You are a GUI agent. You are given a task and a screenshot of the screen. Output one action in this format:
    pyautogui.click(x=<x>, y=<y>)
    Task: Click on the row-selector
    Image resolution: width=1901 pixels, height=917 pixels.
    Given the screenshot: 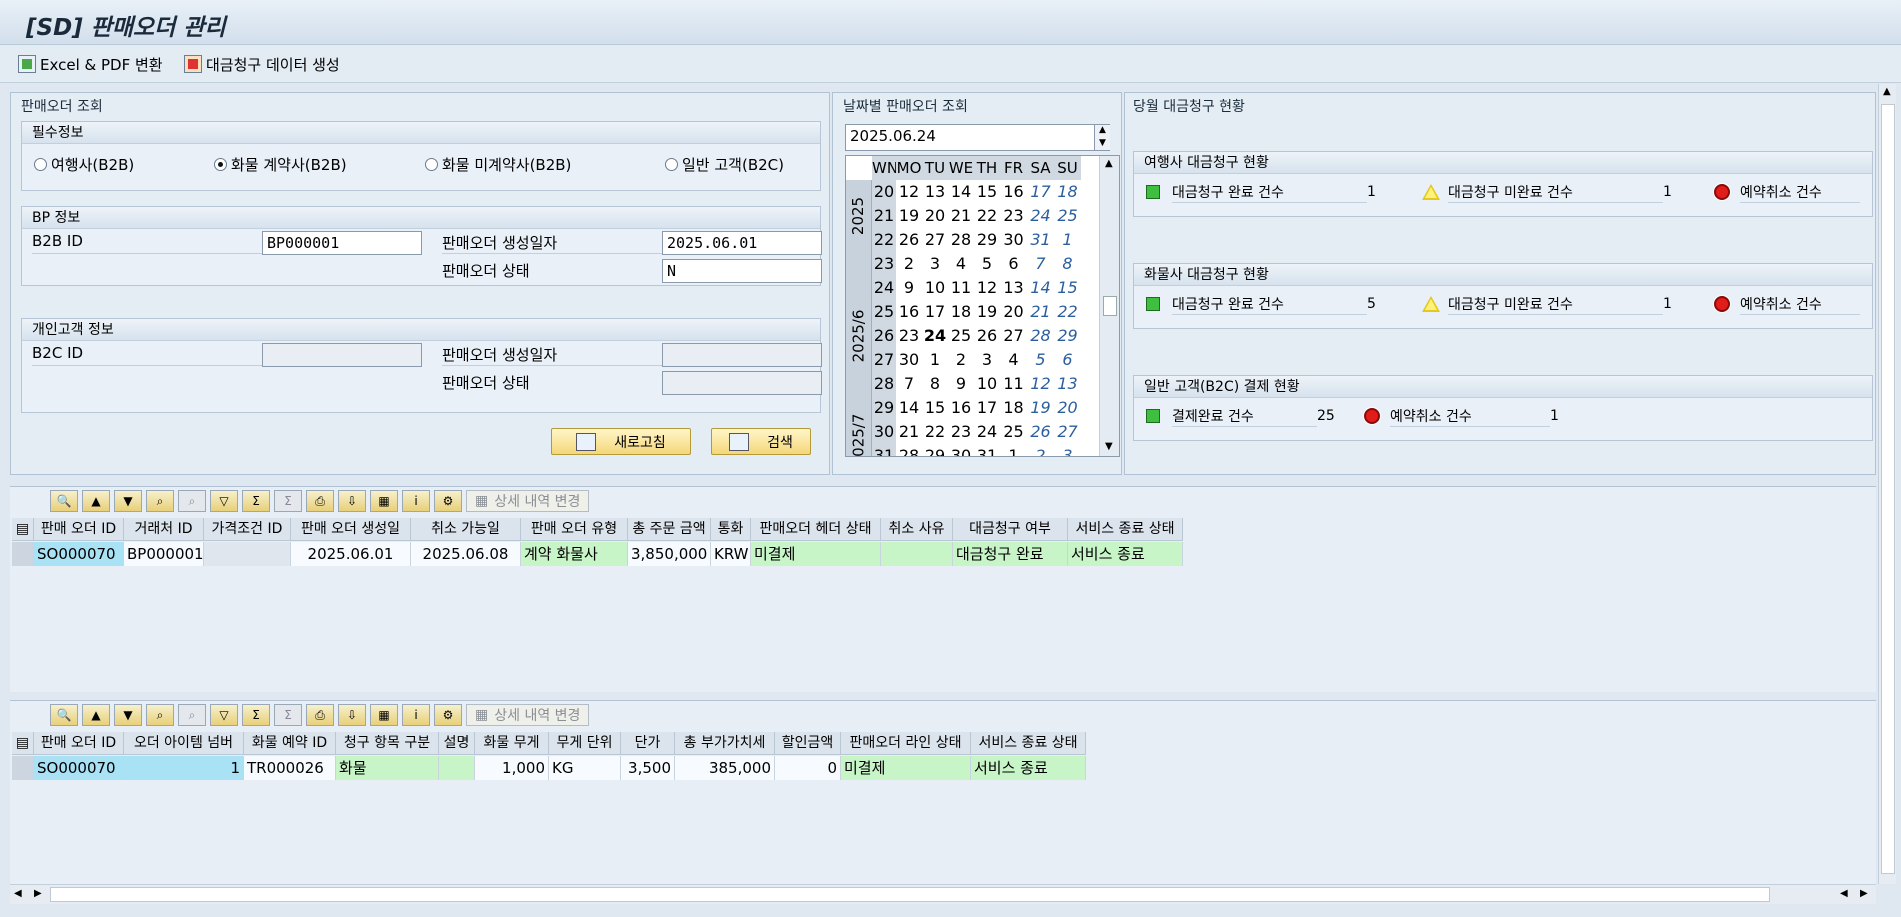 What is the action you would take?
    pyautogui.click(x=23, y=554)
    